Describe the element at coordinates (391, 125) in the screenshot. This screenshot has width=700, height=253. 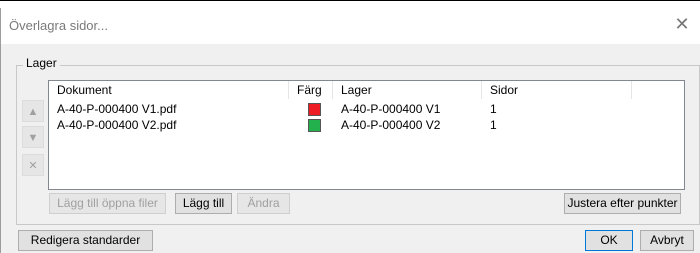
I see `layer-cell: A-40-P-000400 V2` at that location.